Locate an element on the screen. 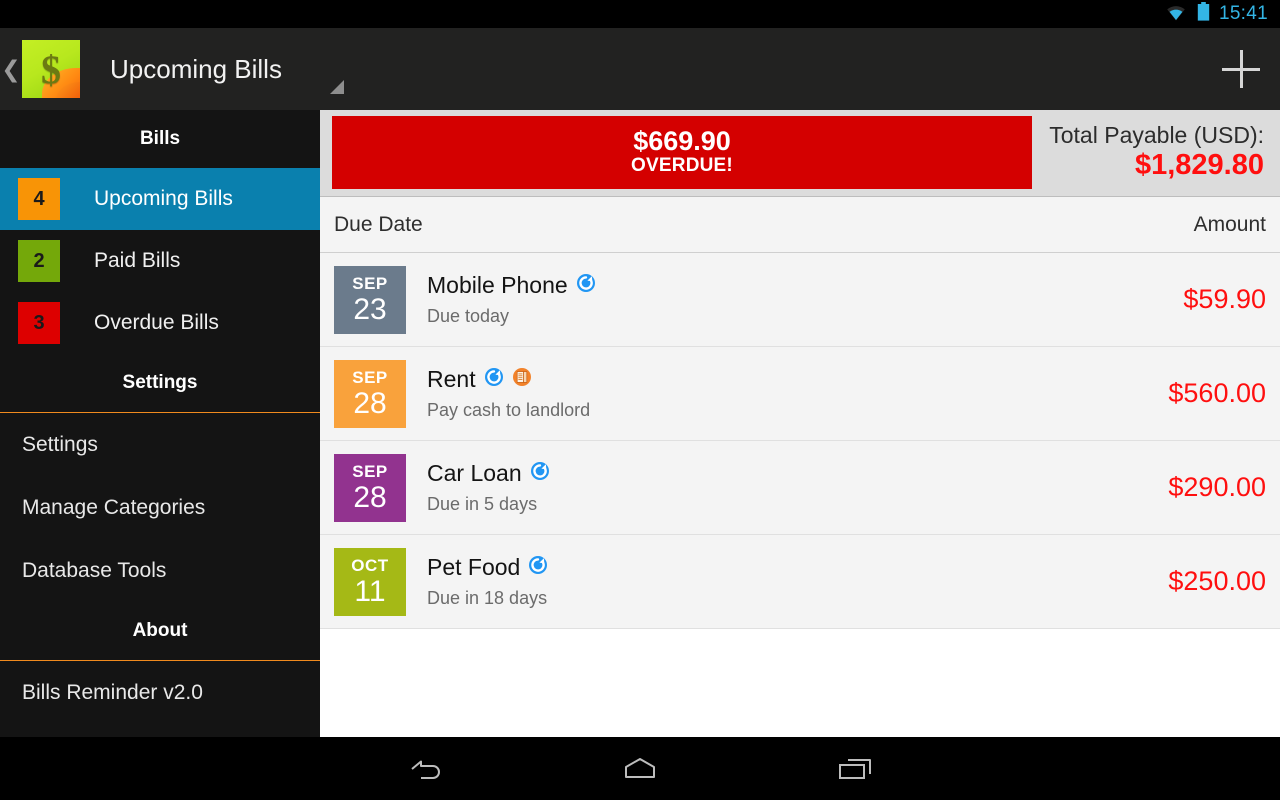 The height and width of the screenshot is (800, 1280). overdue-banner: $669.90 OVERDUE! is located at coordinates (682, 152).